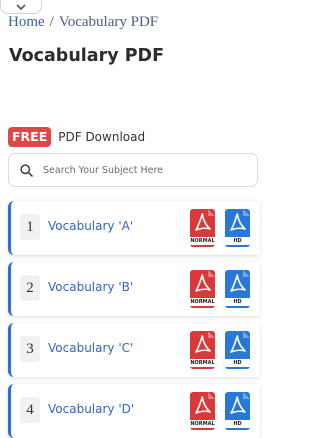 The image size is (320, 438). I want to click on search-icon, so click(26, 170).